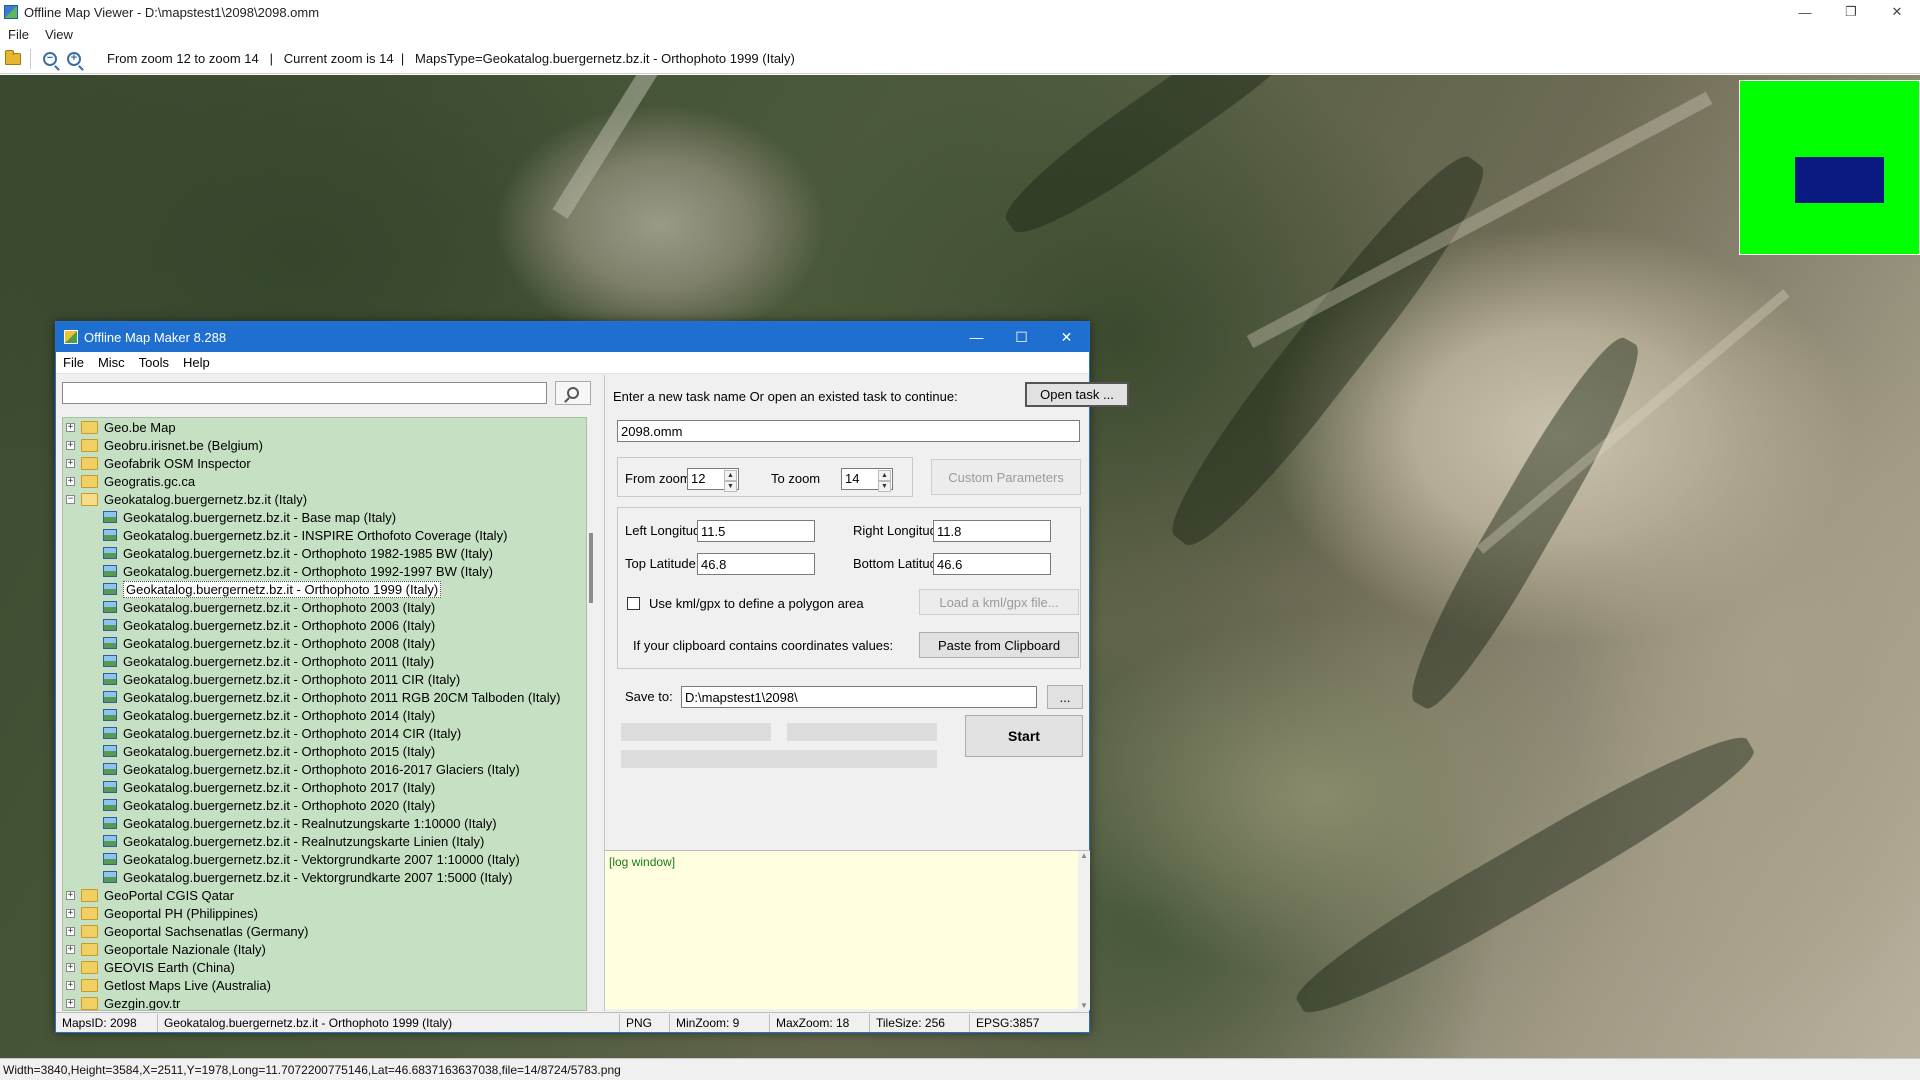 The height and width of the screenshot is (1080, 1920). Describe the element at coordinates (50, 59) in the screenshot. I see `zoom-out-button: −` at that location.